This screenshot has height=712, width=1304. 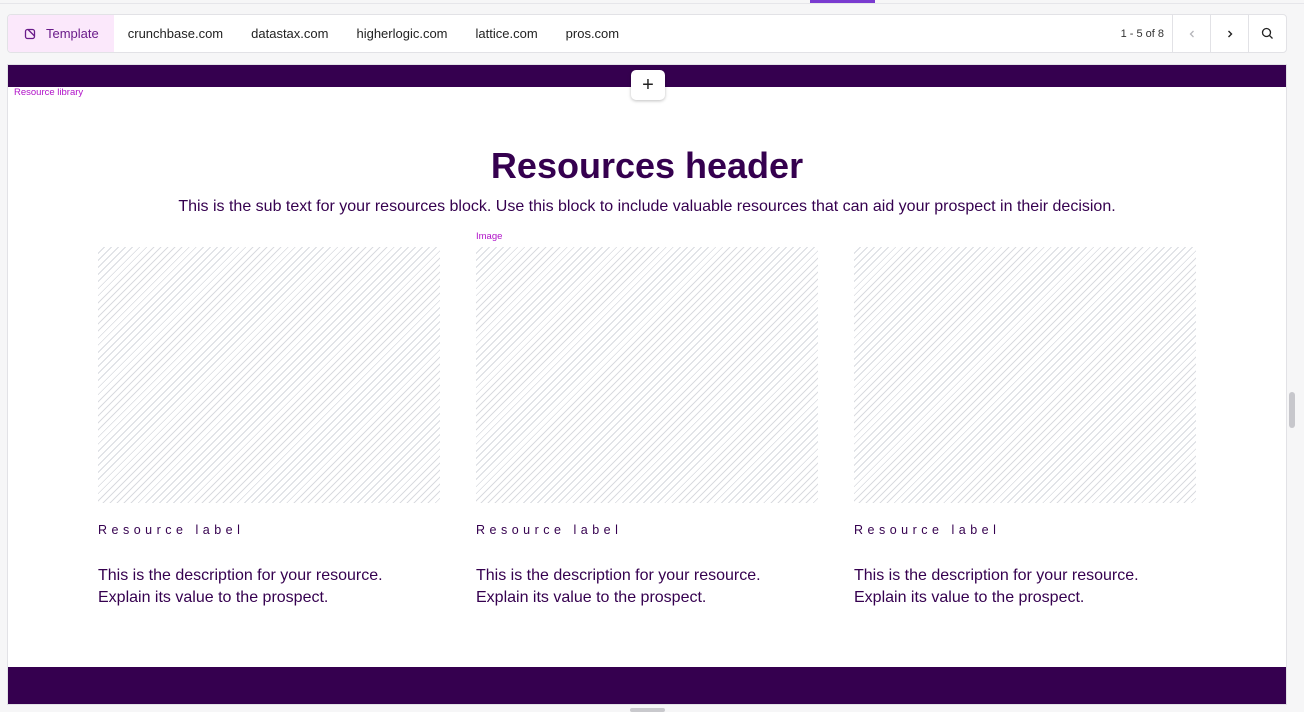 I want to click on tab-pros: pros.com, so click(x=592, y=33).